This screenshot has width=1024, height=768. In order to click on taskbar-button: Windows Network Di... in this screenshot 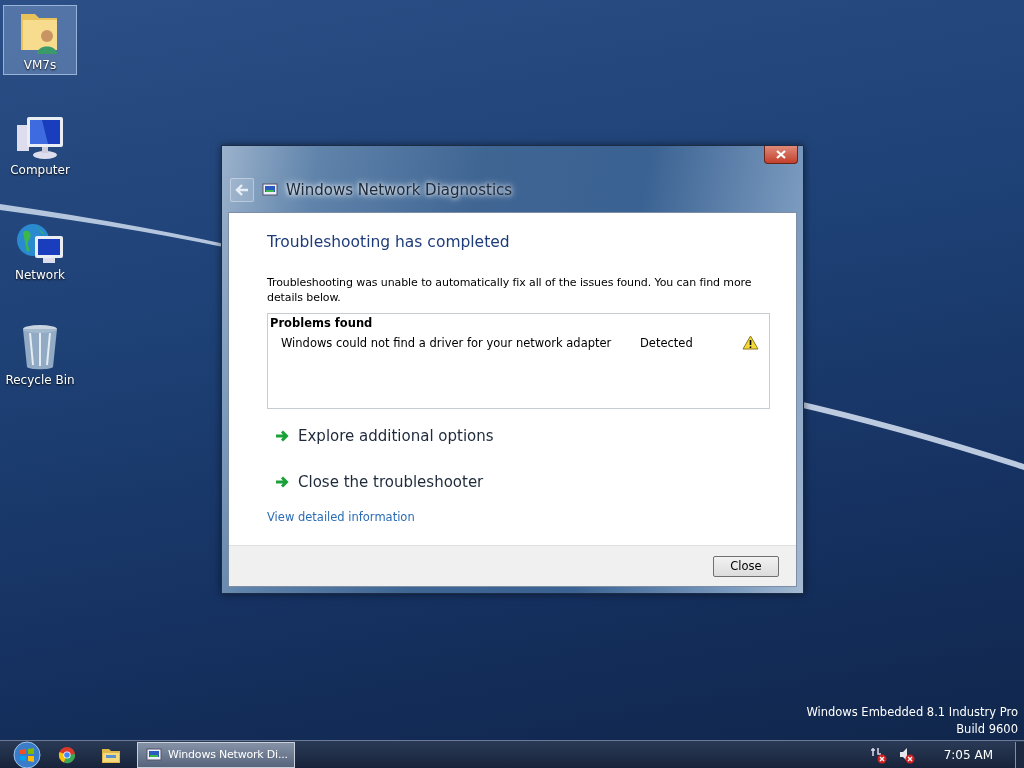, I will do `click(216, 754)`.